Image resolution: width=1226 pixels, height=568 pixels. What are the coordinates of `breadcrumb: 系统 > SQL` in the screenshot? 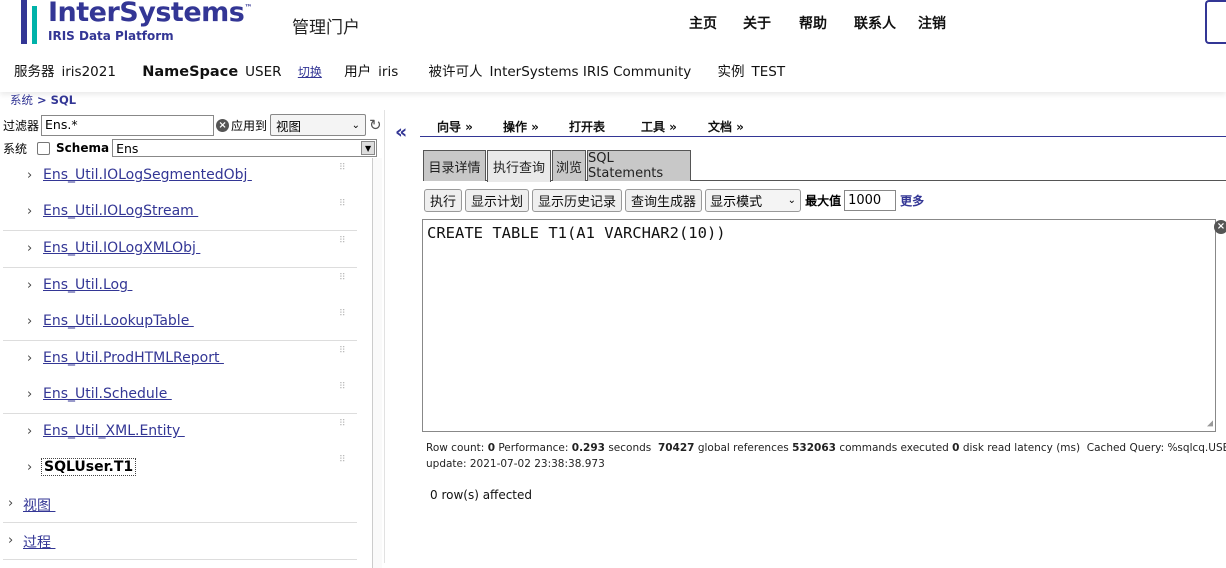 It's located at (43, 100).